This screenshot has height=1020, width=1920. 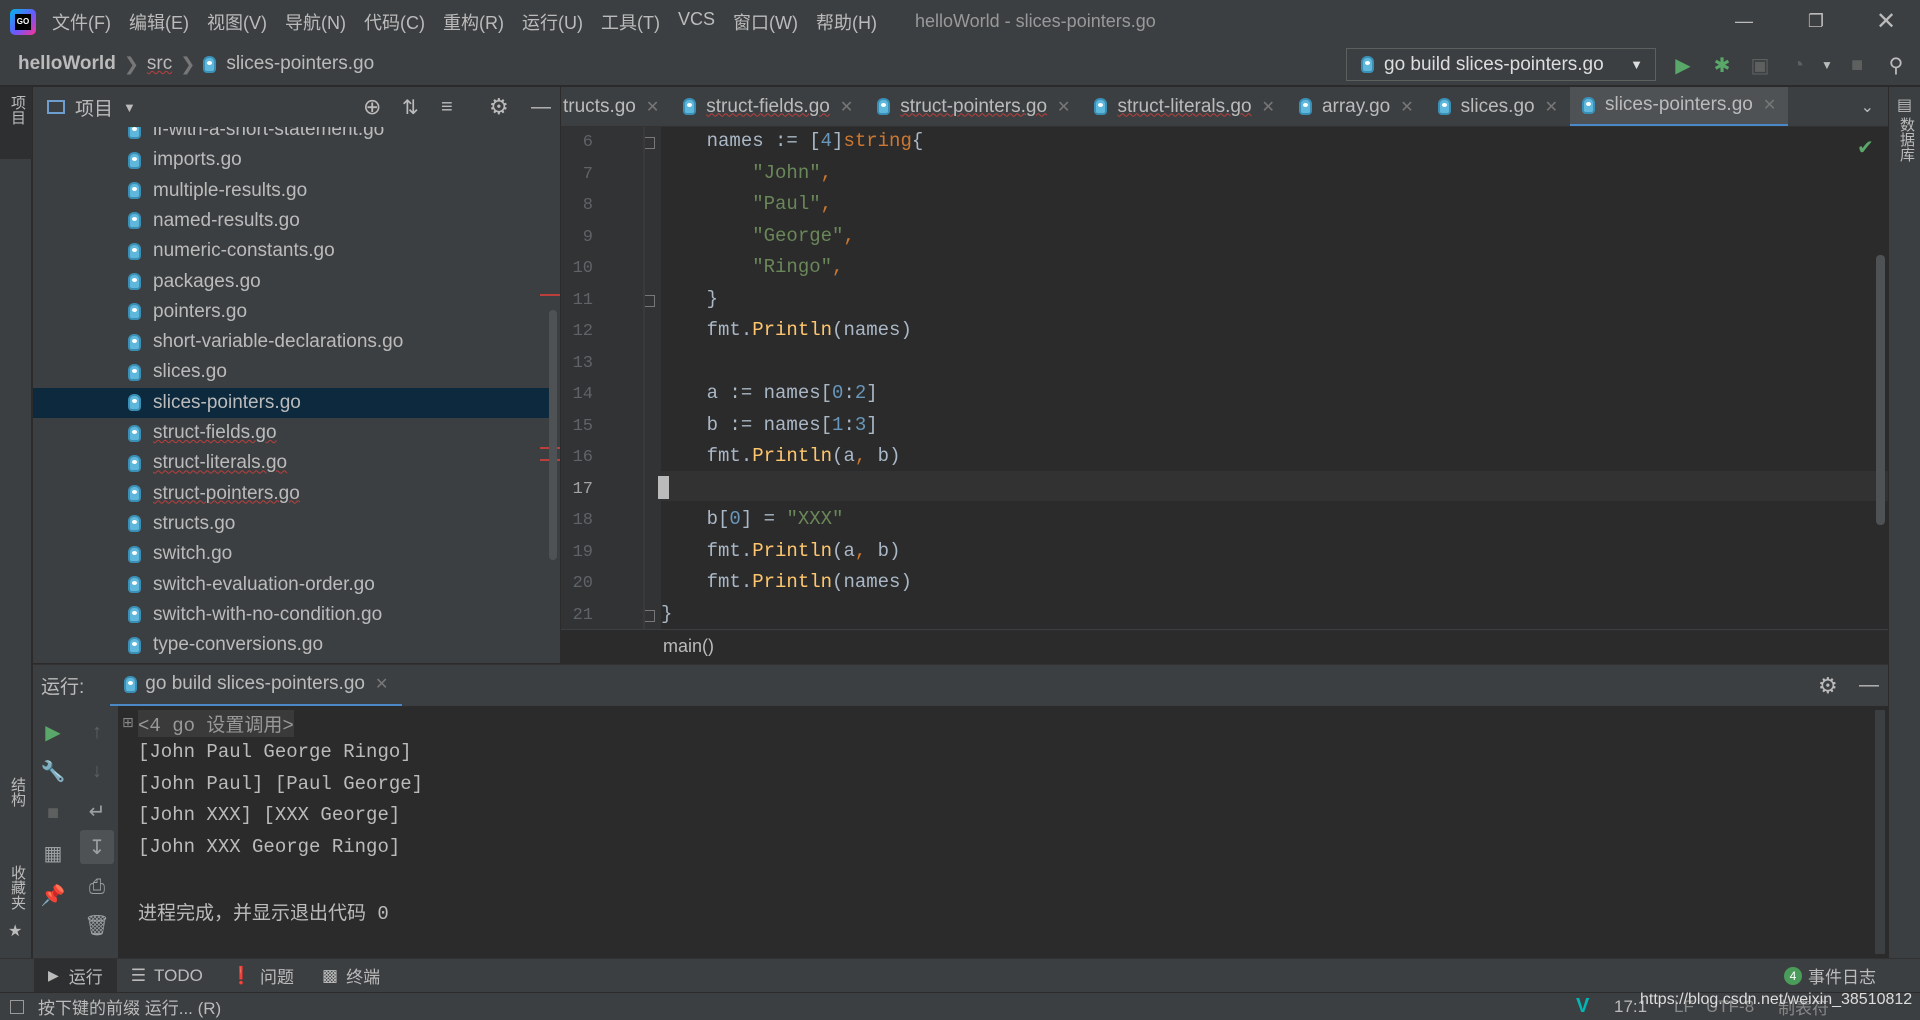 I want to click on search-icon: ⚲, so click(x=1896, y=65).